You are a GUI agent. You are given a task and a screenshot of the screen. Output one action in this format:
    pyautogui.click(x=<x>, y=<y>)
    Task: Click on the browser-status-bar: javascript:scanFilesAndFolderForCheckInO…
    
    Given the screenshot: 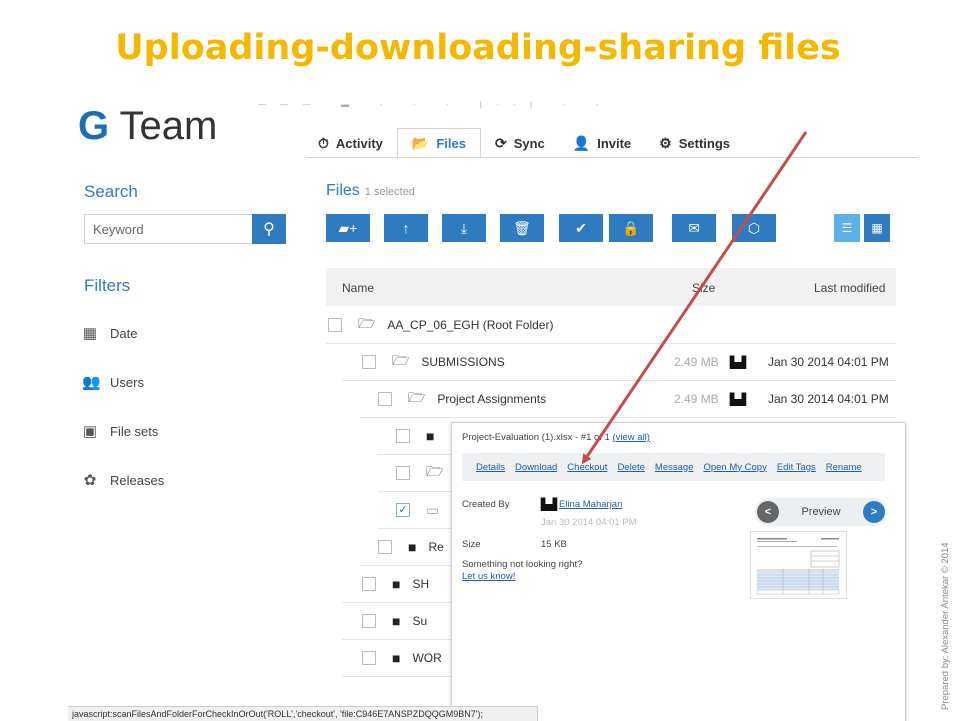 What is the action you would take?
    pyautogui.click(x=303, y=713)
    